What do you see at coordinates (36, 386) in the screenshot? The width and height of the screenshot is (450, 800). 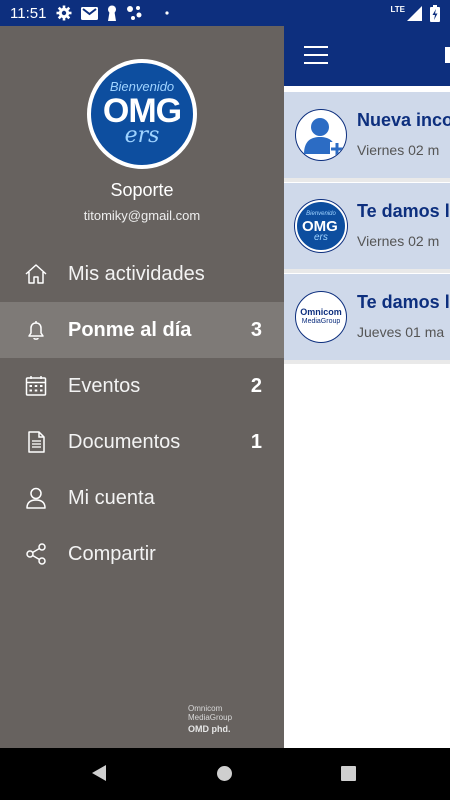 I see `calendar-icon` at bounding box center [36, 386].